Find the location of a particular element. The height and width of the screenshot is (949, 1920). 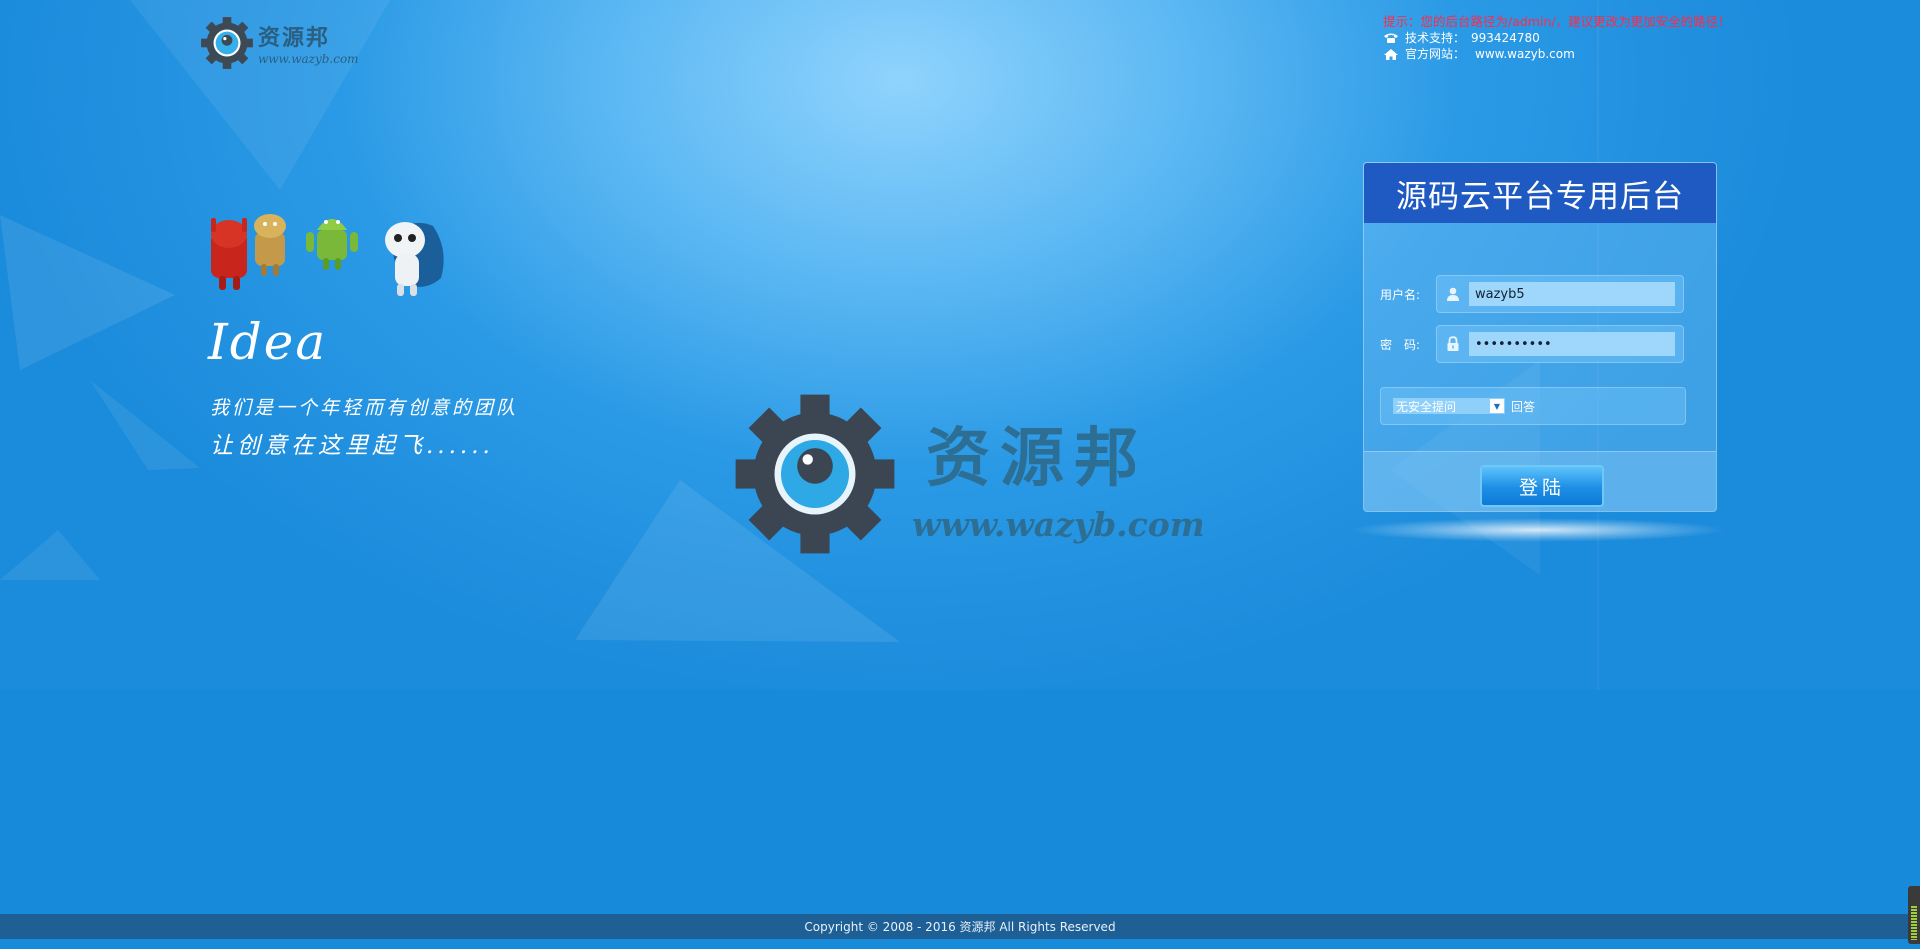

username-input is located at coordinates (1572, 294).